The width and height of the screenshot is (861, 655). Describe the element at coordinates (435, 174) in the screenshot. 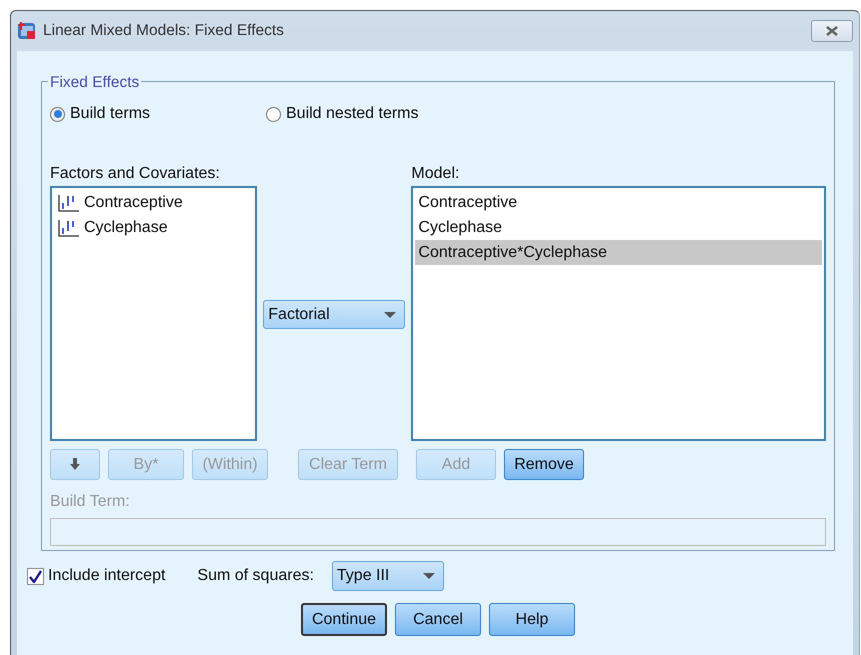

I see `list-label: Model:` at that location.